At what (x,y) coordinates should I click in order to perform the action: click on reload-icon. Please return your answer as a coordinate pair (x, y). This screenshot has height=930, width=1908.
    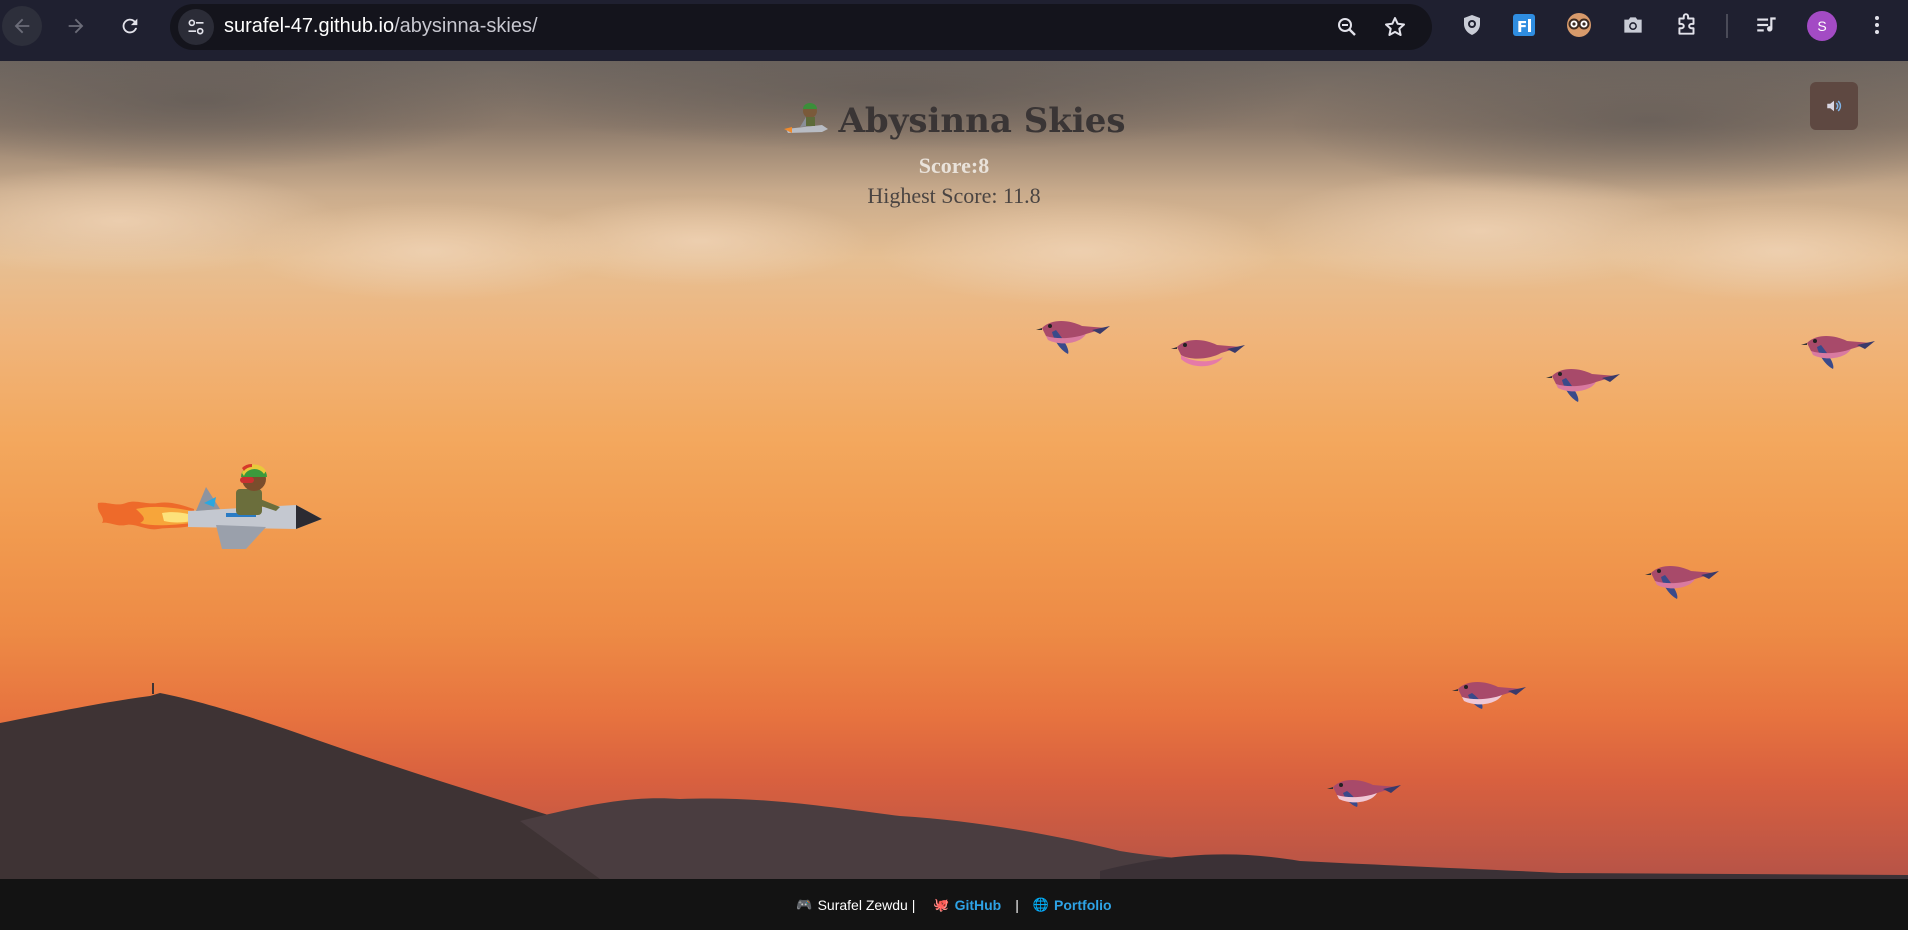
    Looking at the image, I should click on (130, 26).